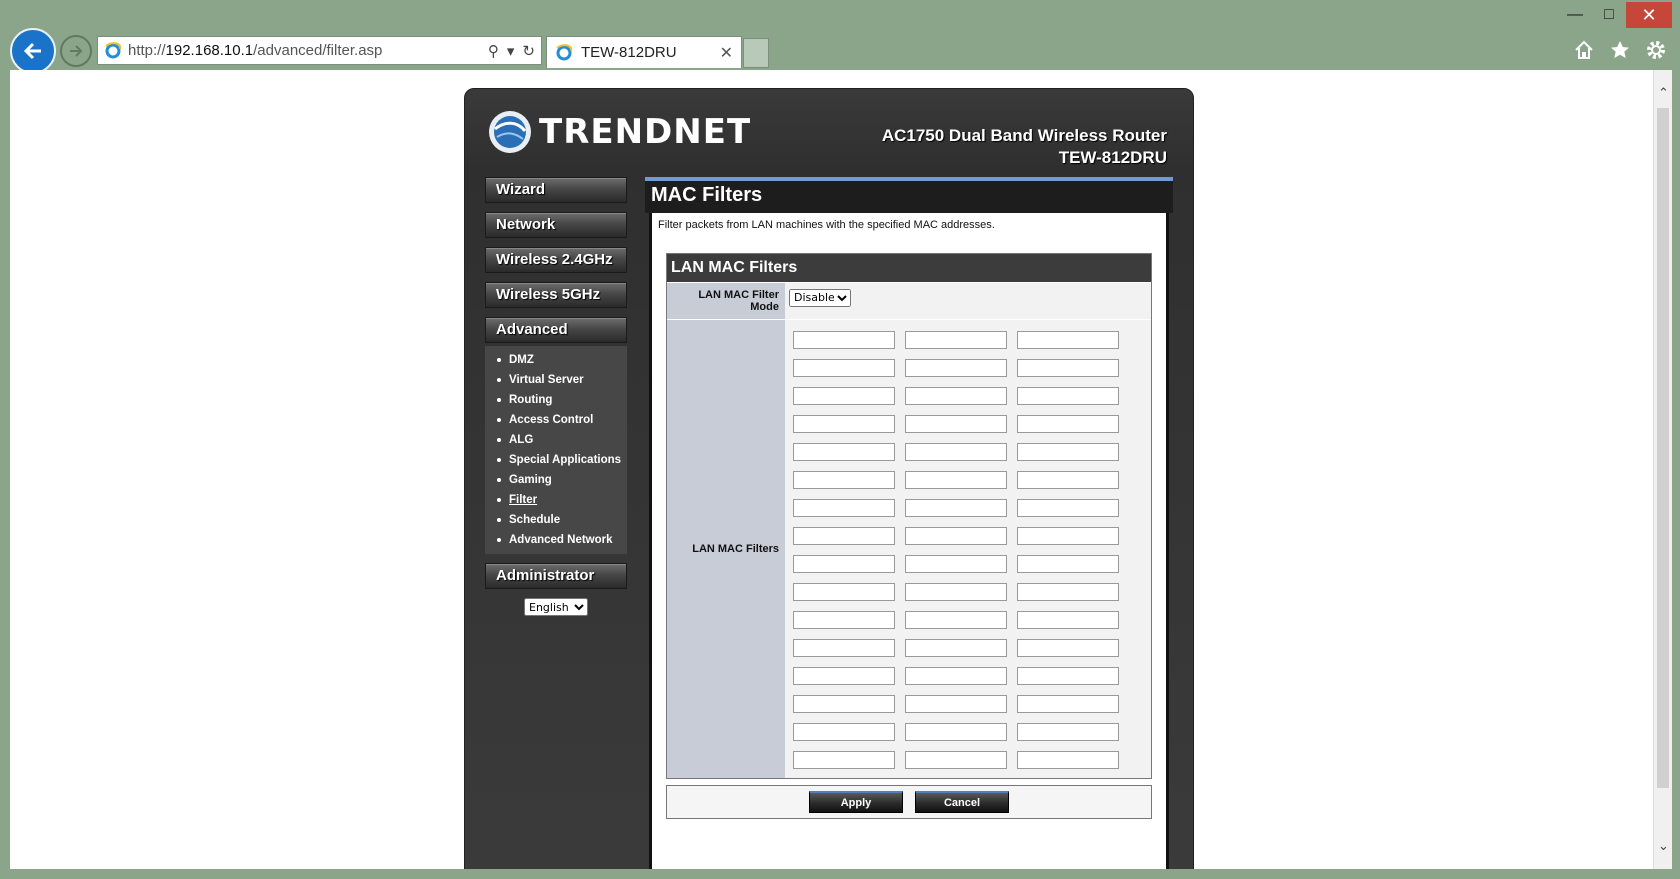 The width and height of the screenshot is (1680, 879). What do you see at coordinates (556, 380) in the screenshot?
I see `submenu-item-virtual-server: Virtual Server` at bounding box center [556, 380].